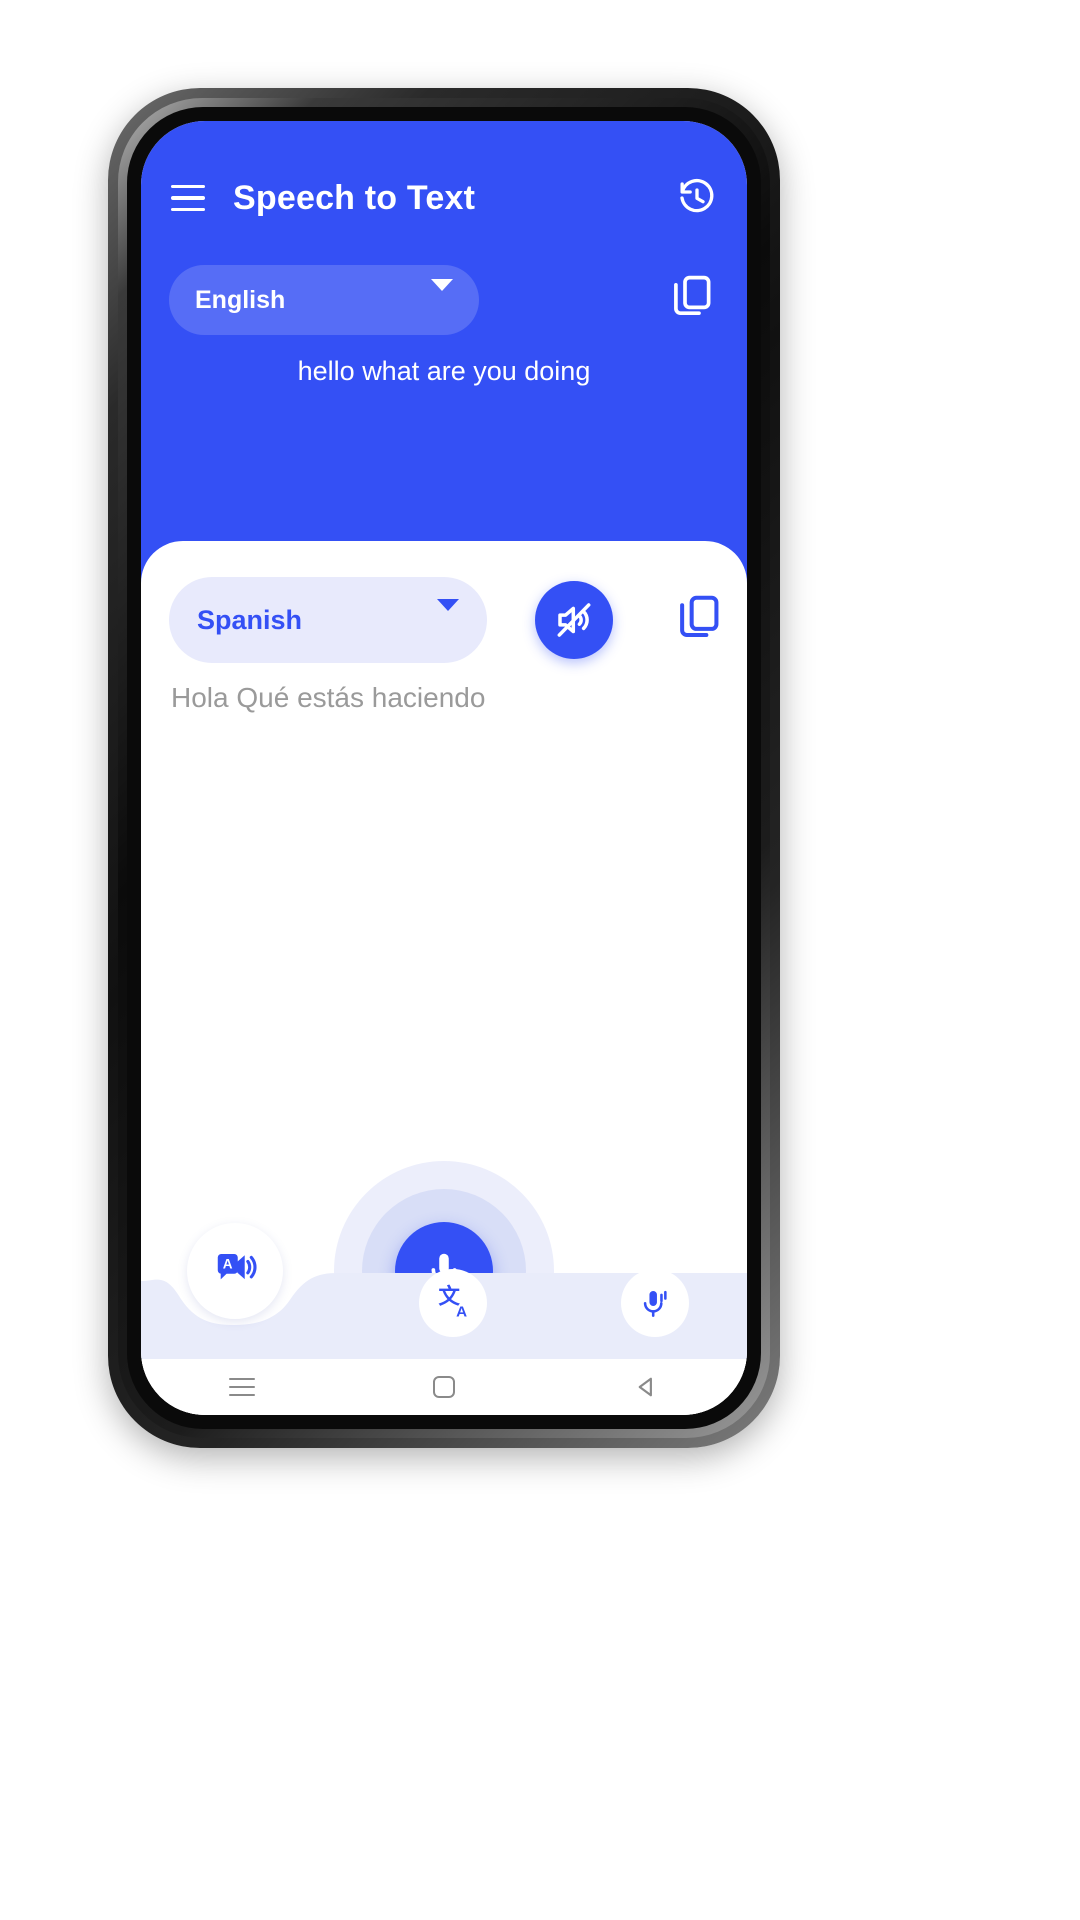 This screenshot has width=1080, height=1920. What do you see at coordinates (324, 300) in the screenshot?
I see `source-language-selector: English` at bounding box center [324, 300].